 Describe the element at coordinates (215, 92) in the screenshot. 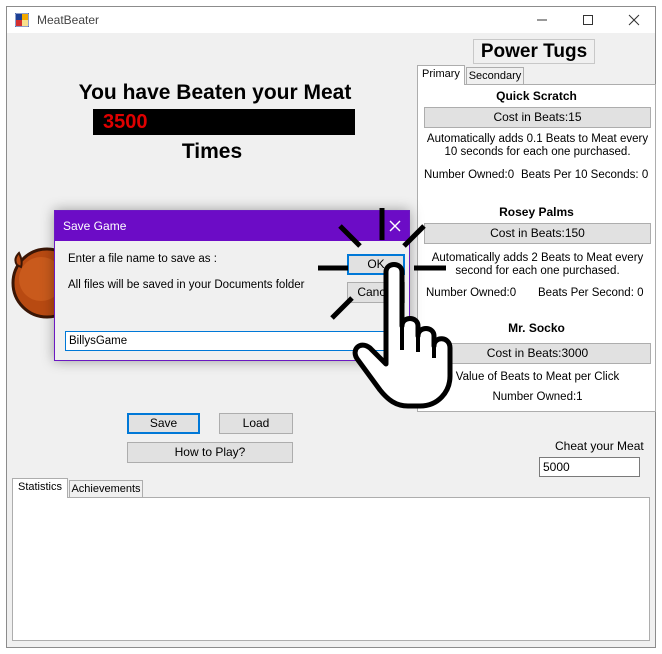

I see `headline: You have Beaten your Meat` at that location.